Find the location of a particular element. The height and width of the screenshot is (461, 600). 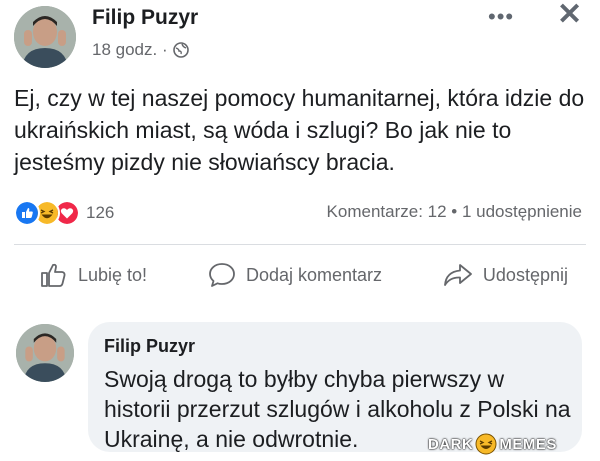

commenter-avatar is located at coordinates (45, 353).